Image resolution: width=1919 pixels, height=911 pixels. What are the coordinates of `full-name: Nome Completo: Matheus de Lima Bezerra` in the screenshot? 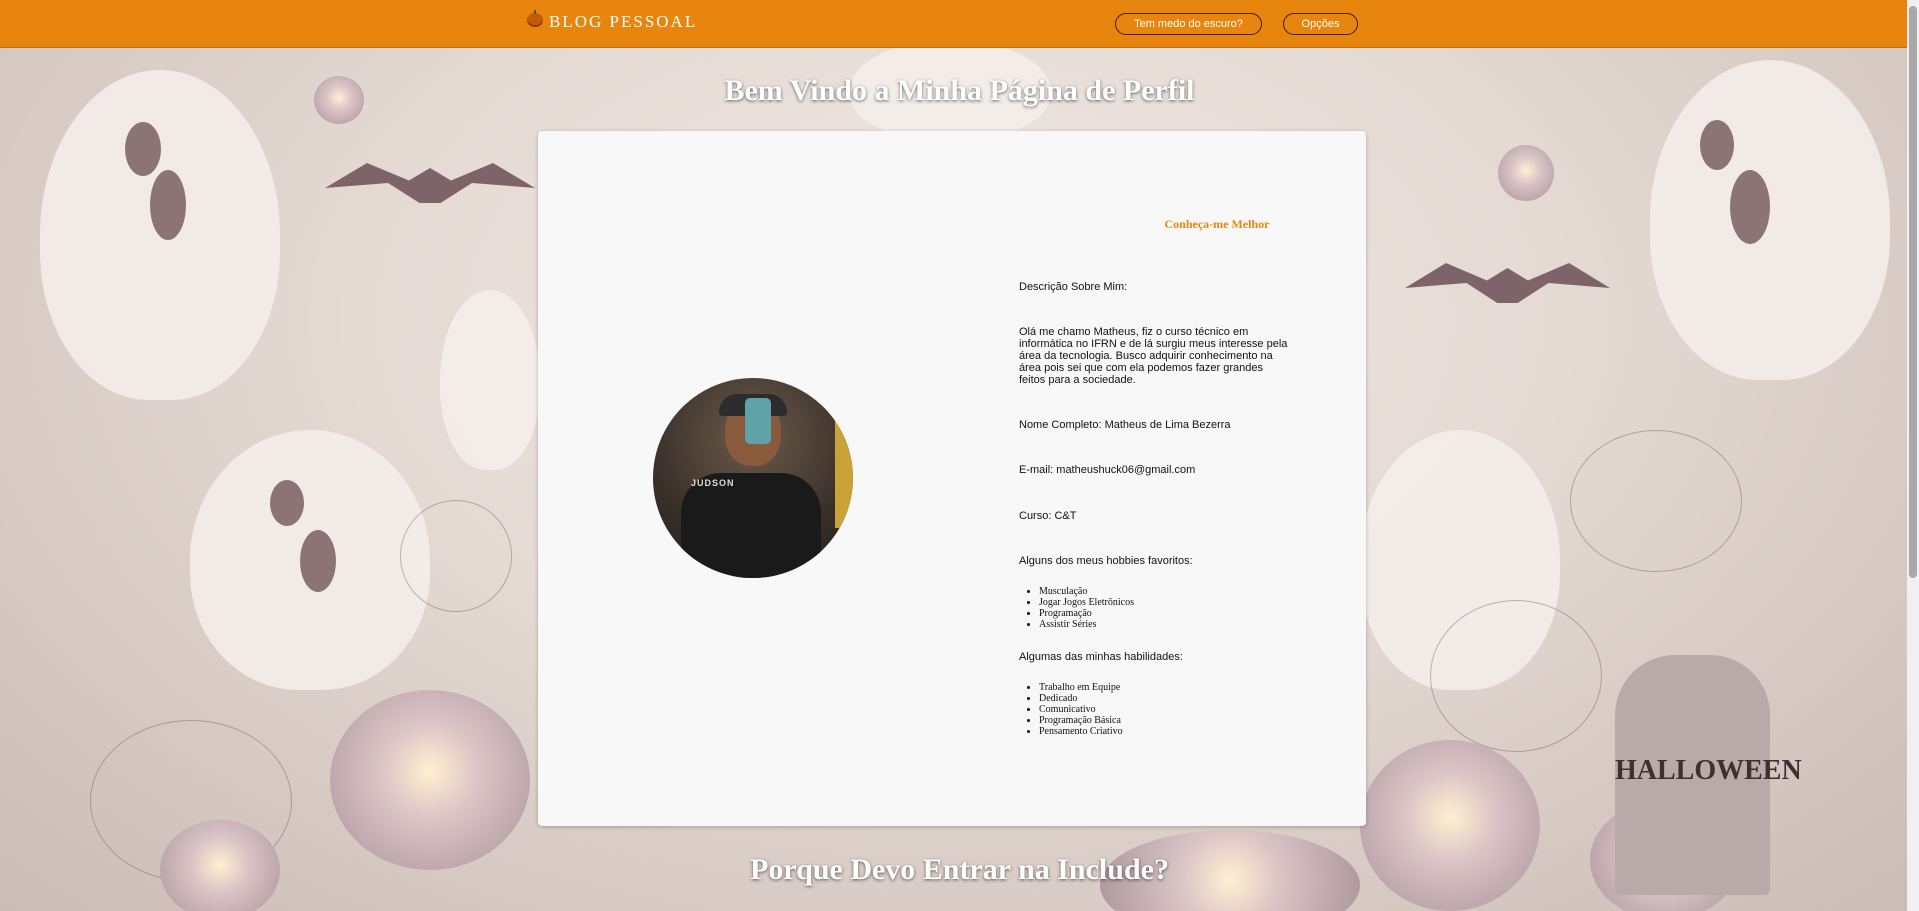 It's located at (1125, 425).